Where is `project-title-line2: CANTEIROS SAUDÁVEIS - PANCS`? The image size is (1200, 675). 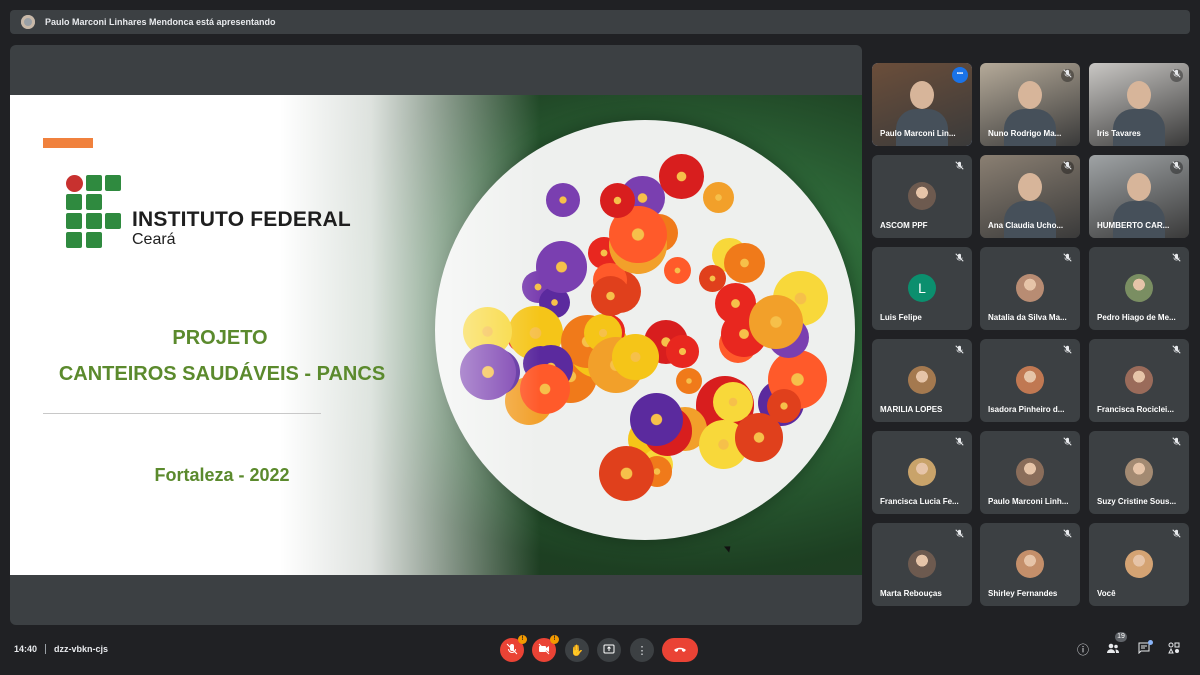 project-title-line2: CANTEIROS SAUDÁVEIS - PANCS is located at coordinates (222, 374).